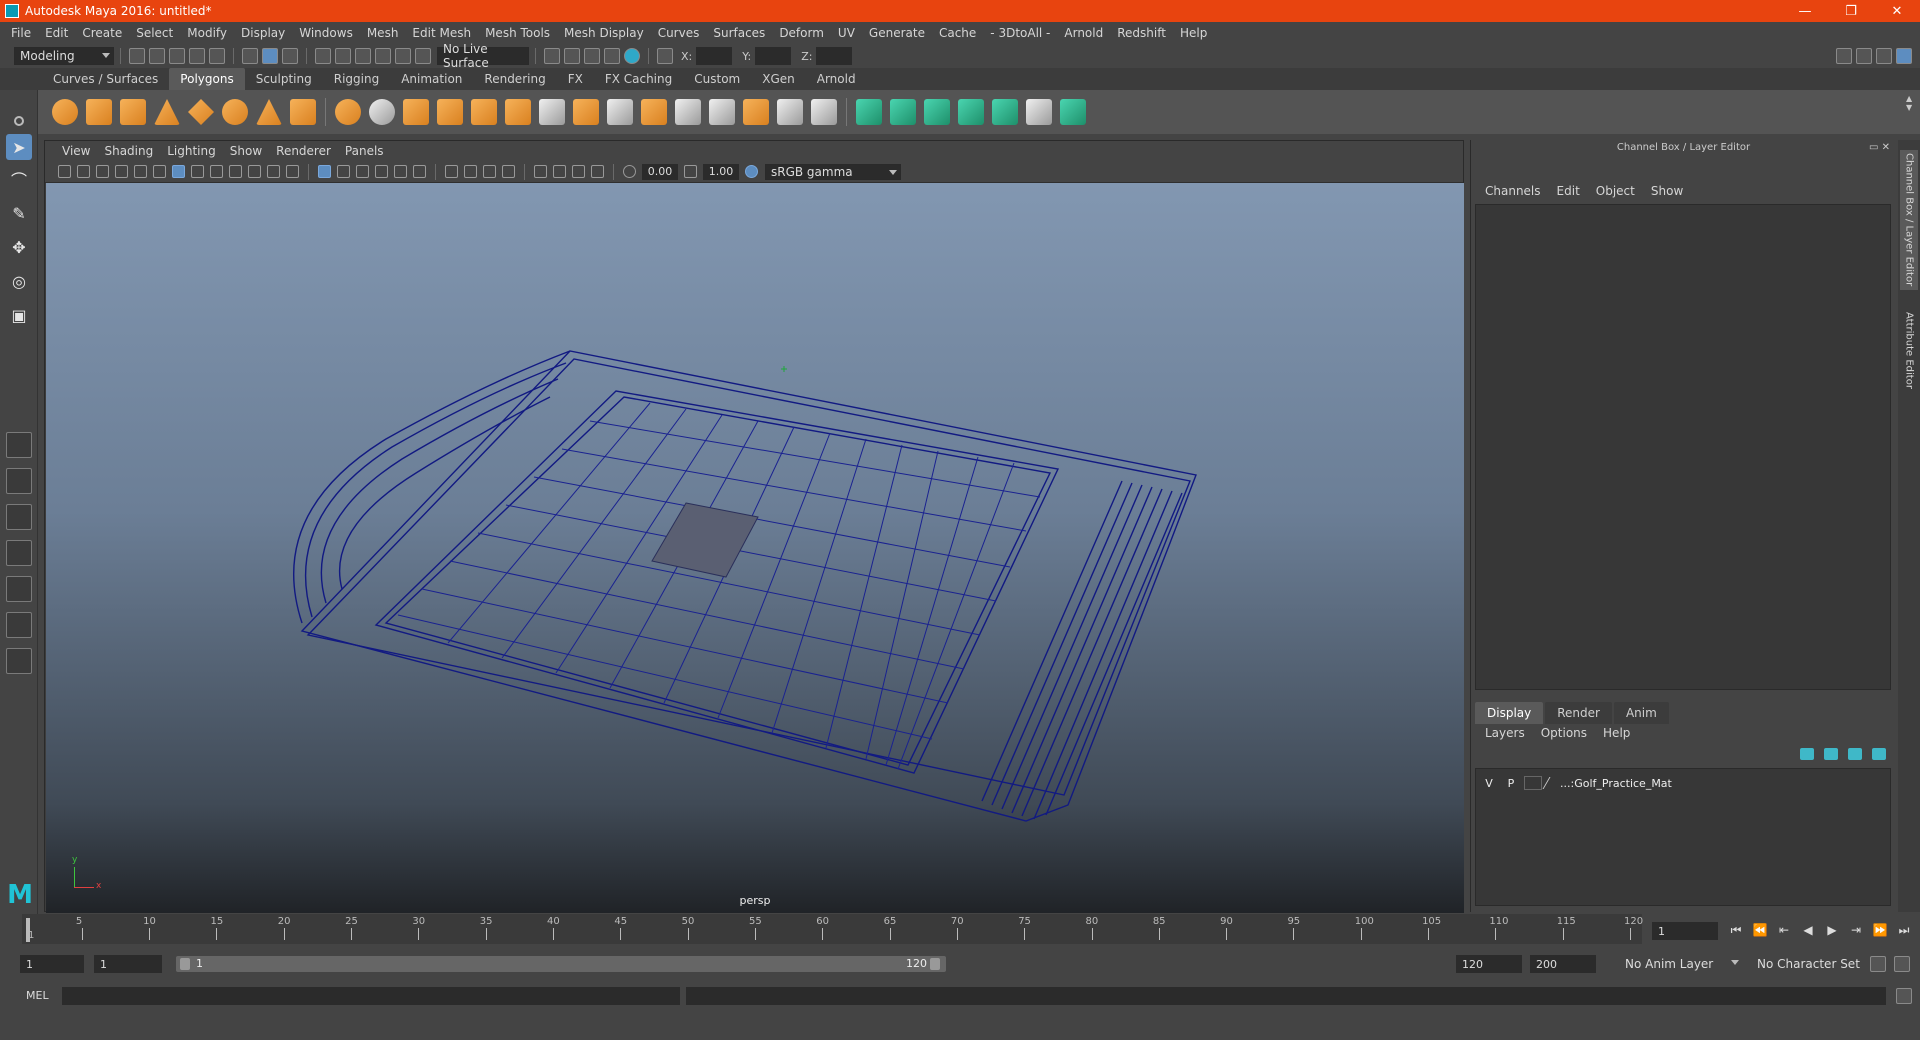 Image resolution: width=1920 pixels, height=1040 pixels. Describe the element at coordinates (431, 79) in the screenshot. I see `shelf-tab-animation: Animation` at that location.